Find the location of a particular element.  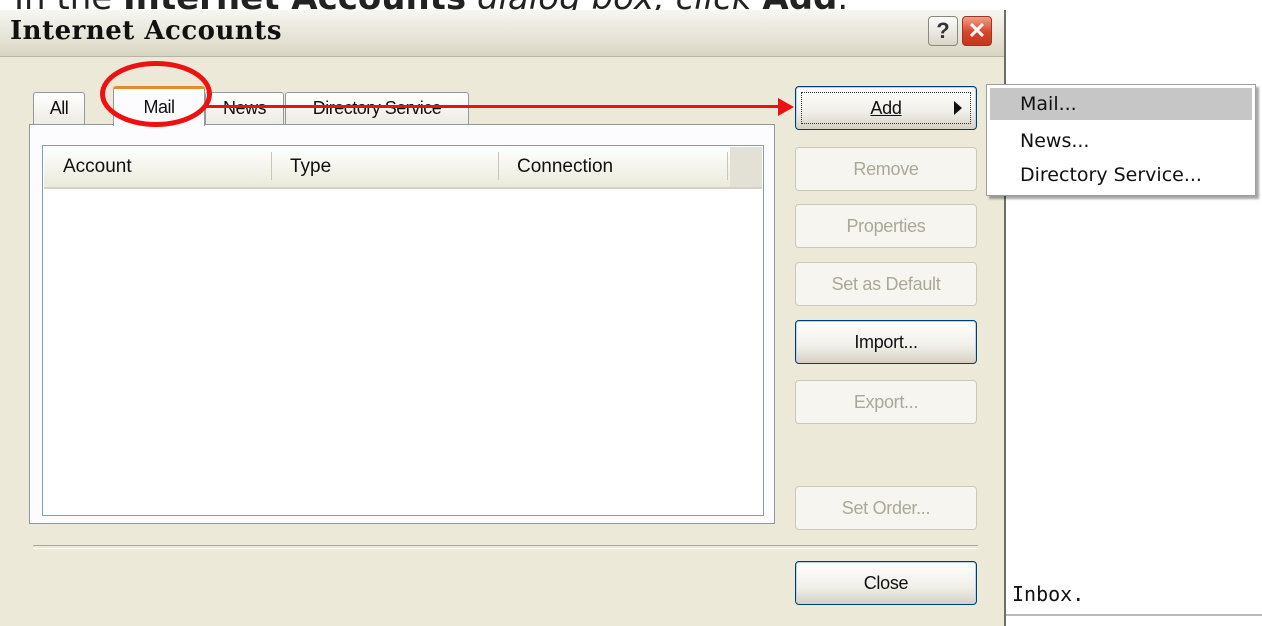

add-button: Add is located at coordinates (886, 108).